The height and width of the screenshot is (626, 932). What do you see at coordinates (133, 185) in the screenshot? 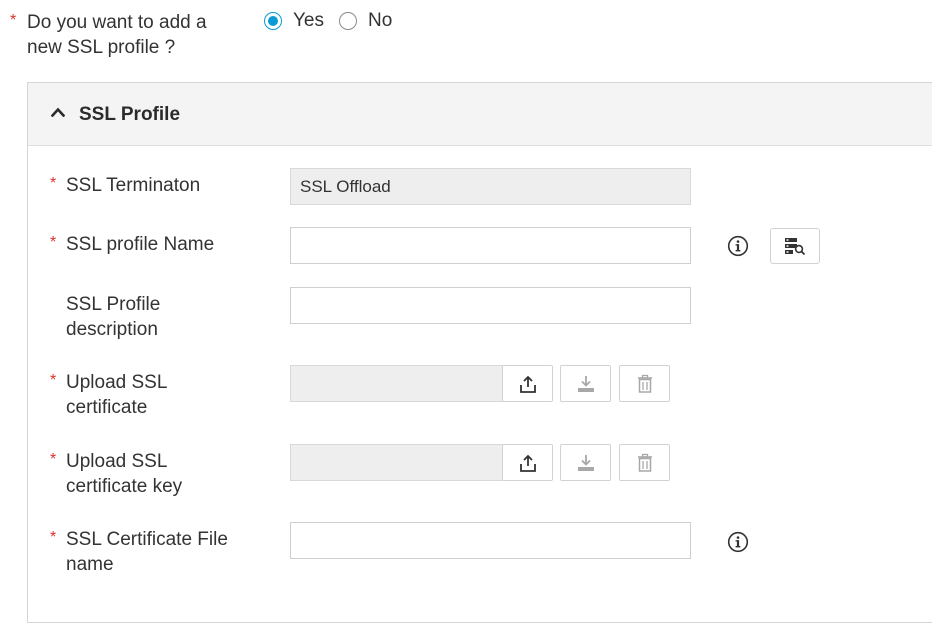
I see `ssl-termination-label: SSL Terminaton` at bounding box center [133, 185].